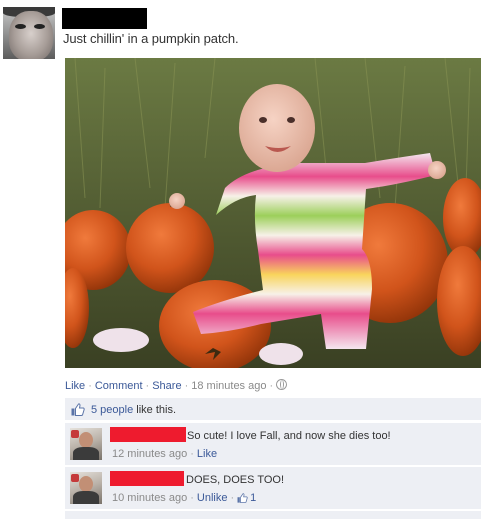  Describe the element at coordinates (207, 454) in the screenshot. I see `comment-like-link: Like` at that location.